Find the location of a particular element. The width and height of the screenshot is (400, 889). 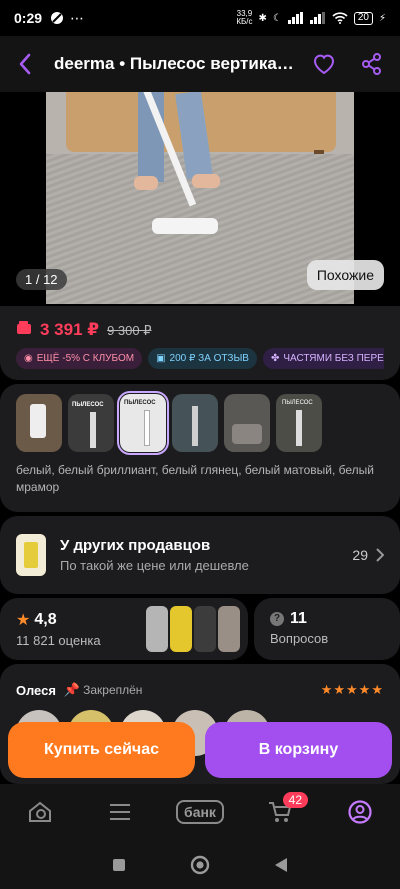

foot-left is located at coordinates (146, 183).